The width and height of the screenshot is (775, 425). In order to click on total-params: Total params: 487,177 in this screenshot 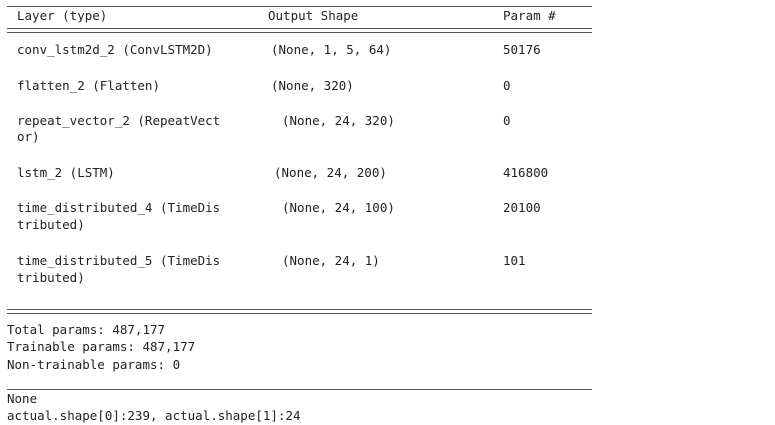, I will do `click(86, 329)`.